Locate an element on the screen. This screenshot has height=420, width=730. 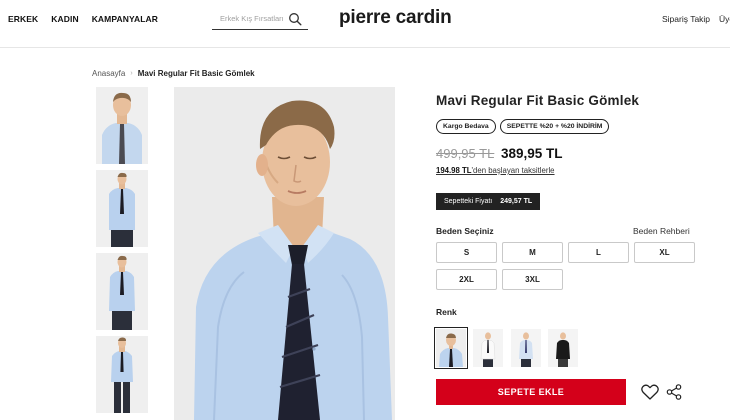
size-label: Beden Seçiniz is located at coordinates (465, 231).